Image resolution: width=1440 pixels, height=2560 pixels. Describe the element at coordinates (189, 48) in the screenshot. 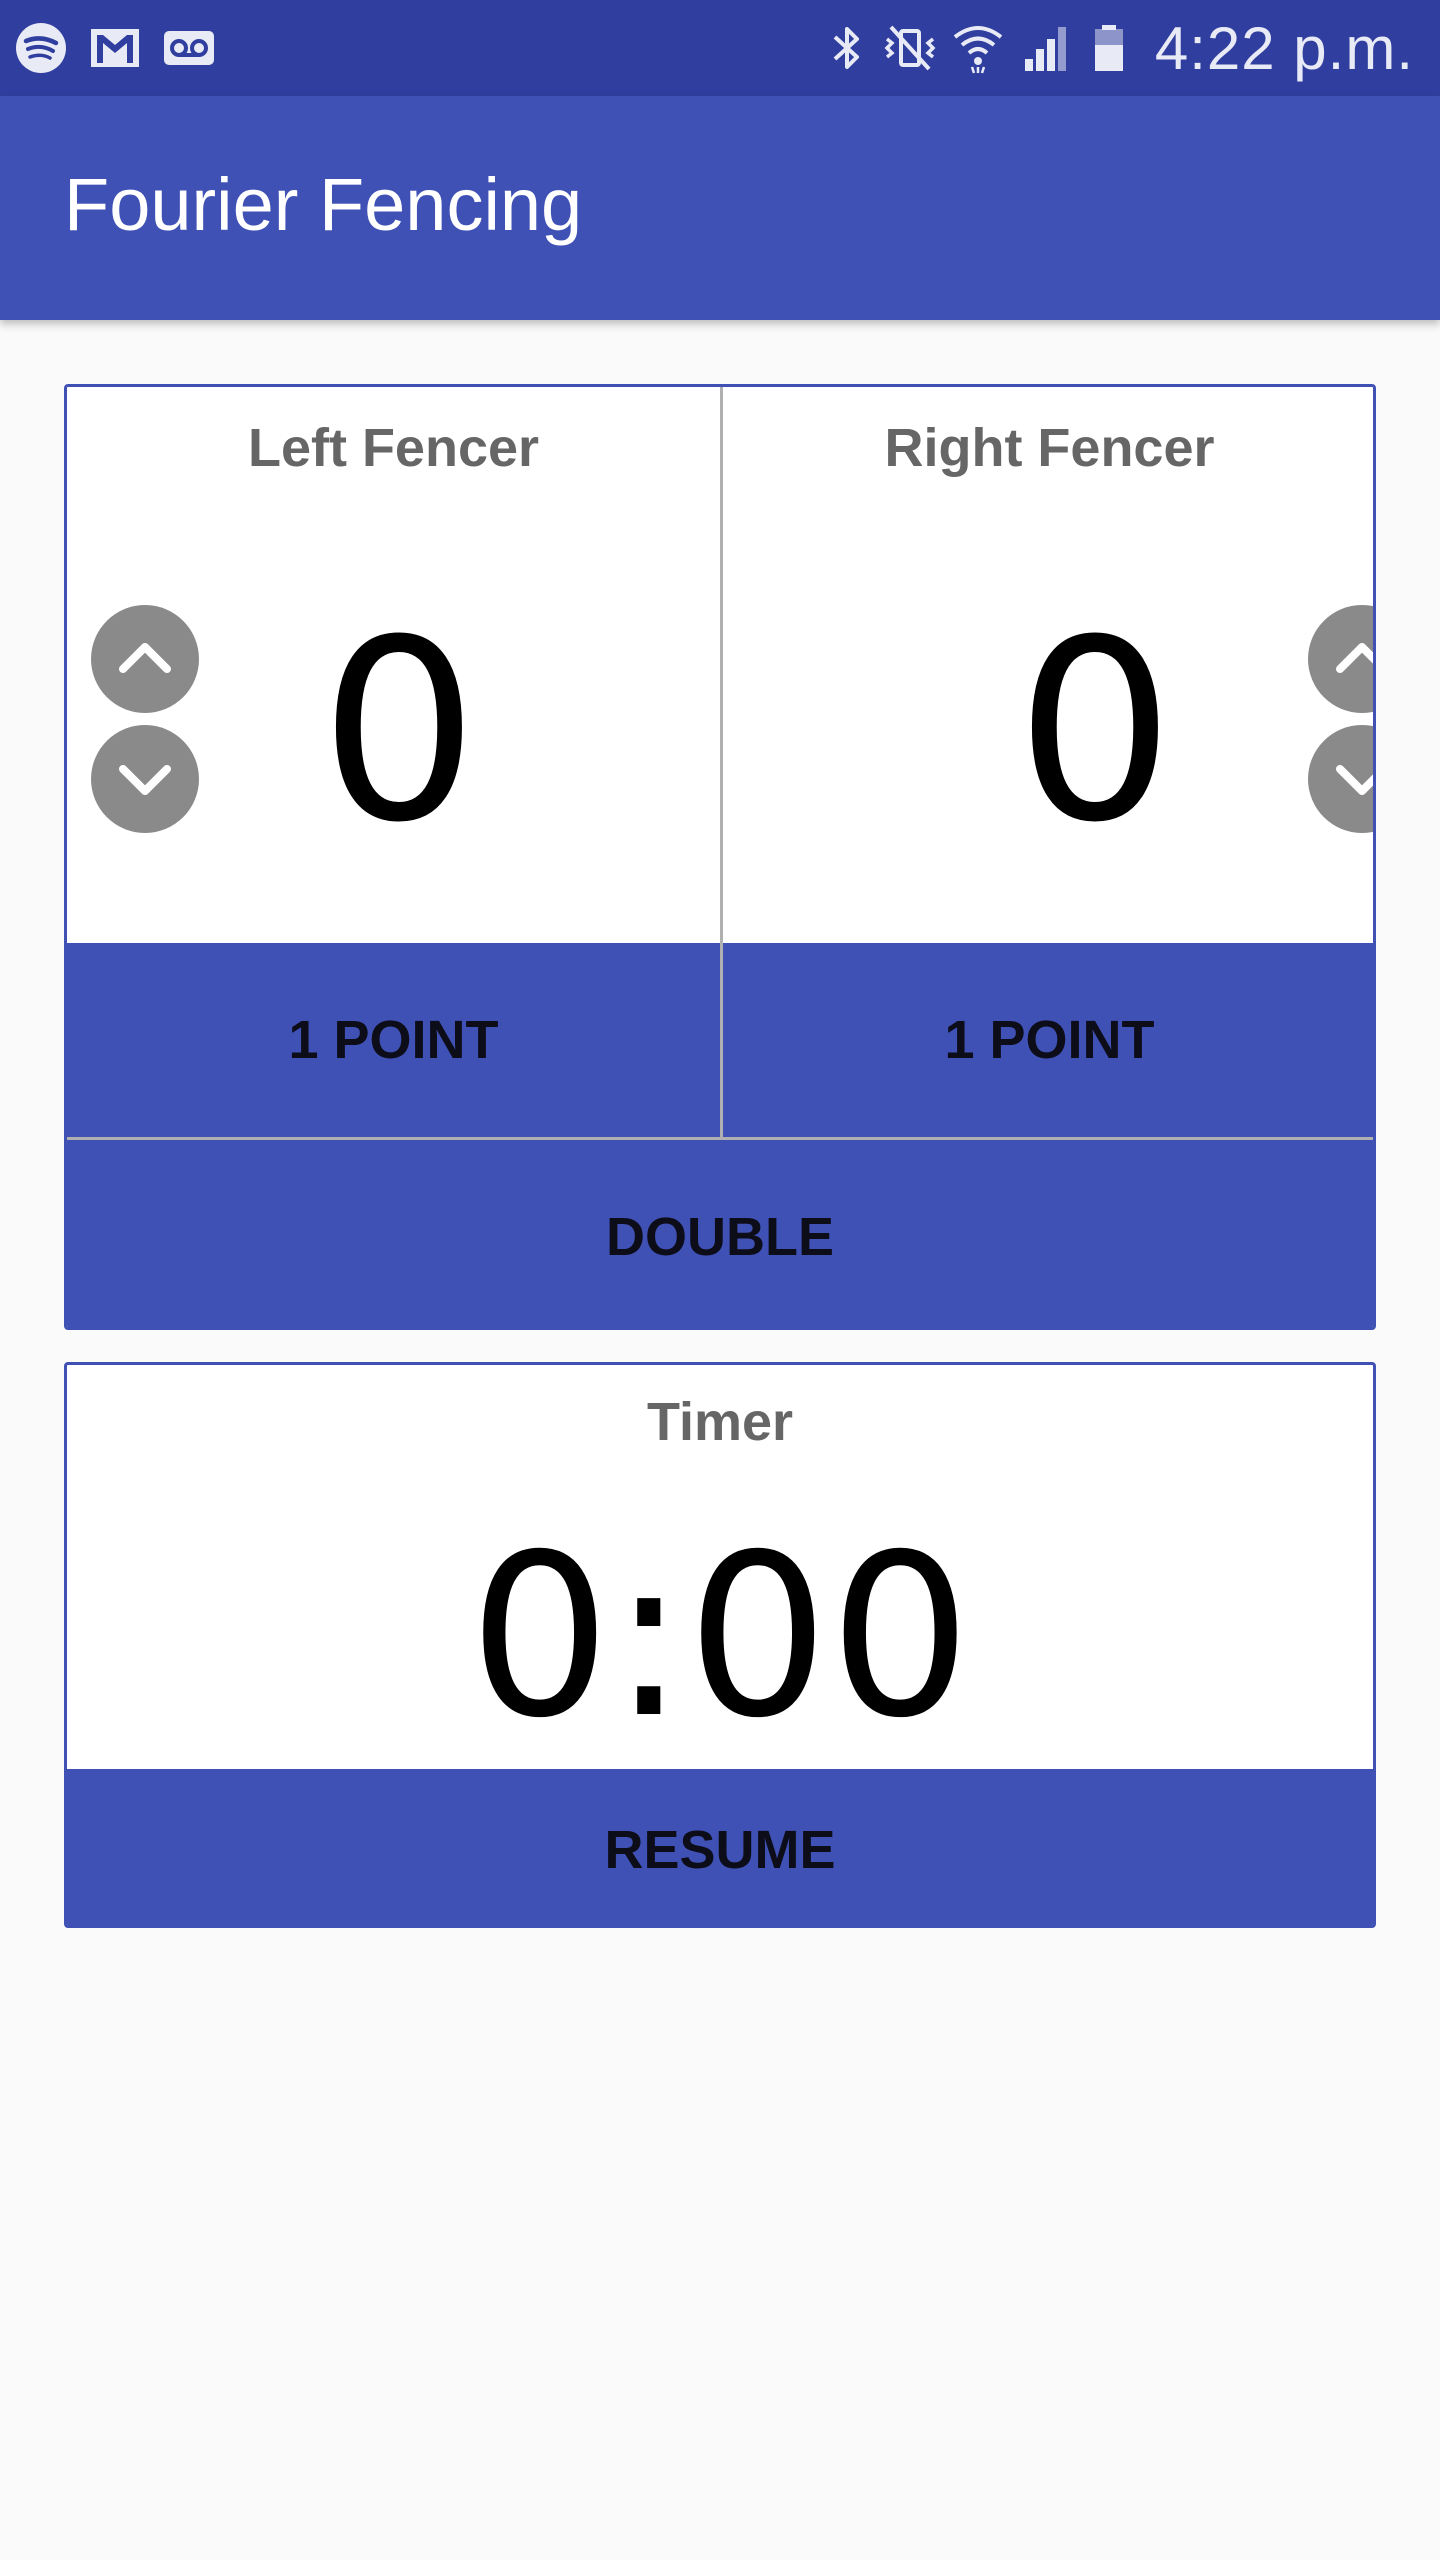

I see `voicemail-icon` at that location.